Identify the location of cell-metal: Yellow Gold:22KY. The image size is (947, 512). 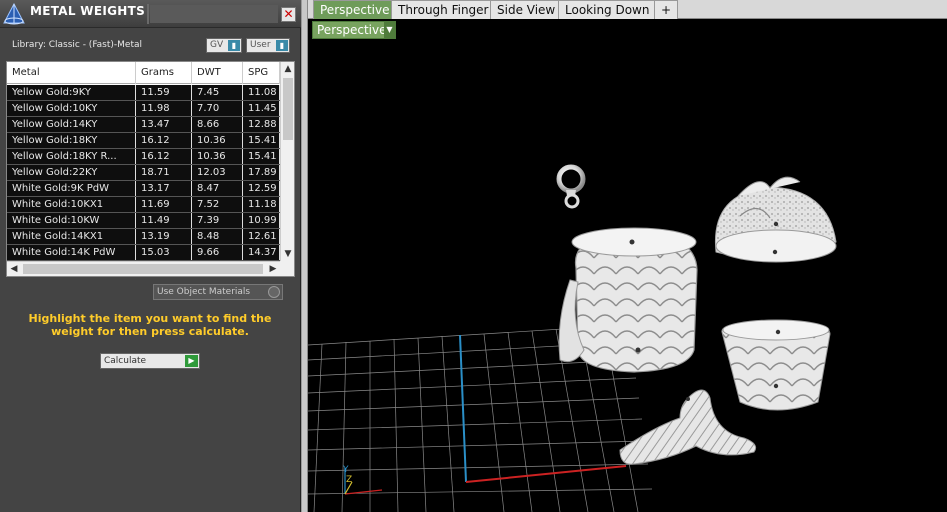
(71, 172).